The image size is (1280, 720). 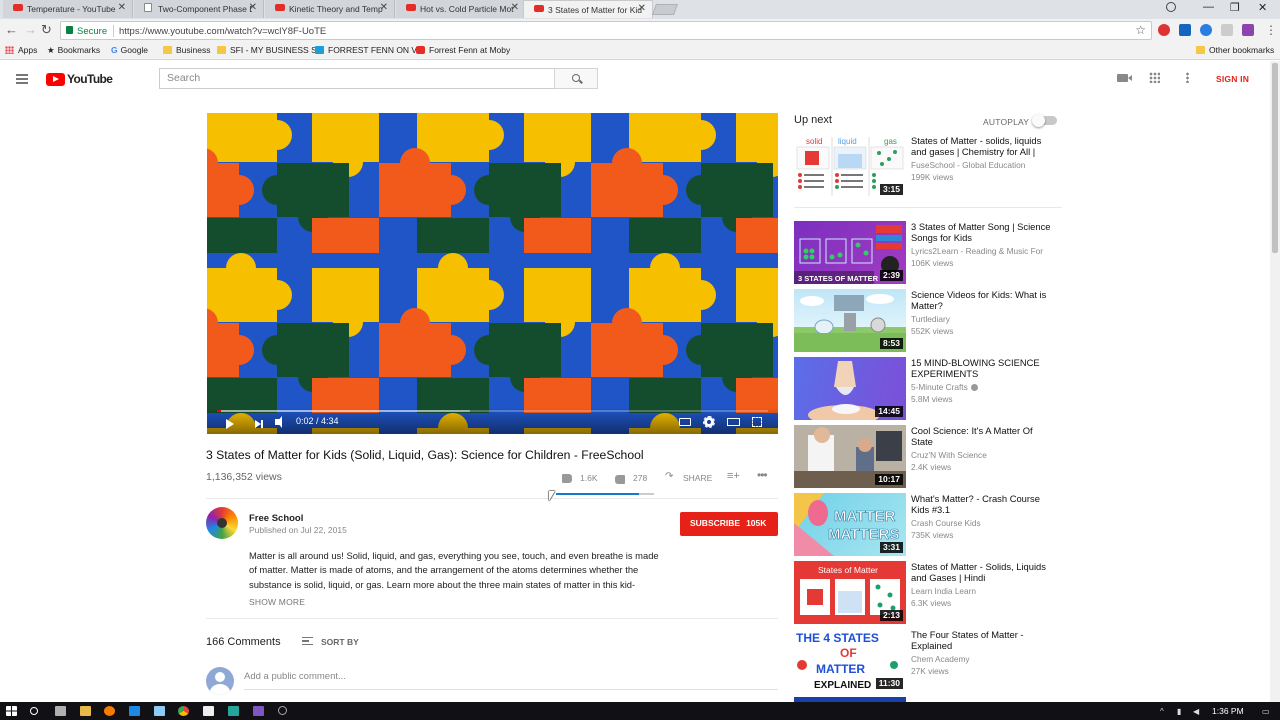 What do you see at coordinates (258, 711) in the screenshot?
I see `visual-studio-icon` at bounding box center [258, 711].